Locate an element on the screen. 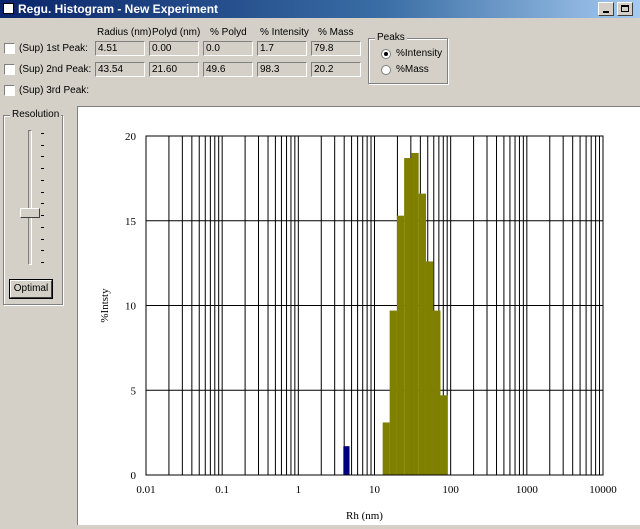 The width and height of the screenshot is (640, 529). peak-2-pct-mass-field: 20.2 is located at coordinates (336, 69).